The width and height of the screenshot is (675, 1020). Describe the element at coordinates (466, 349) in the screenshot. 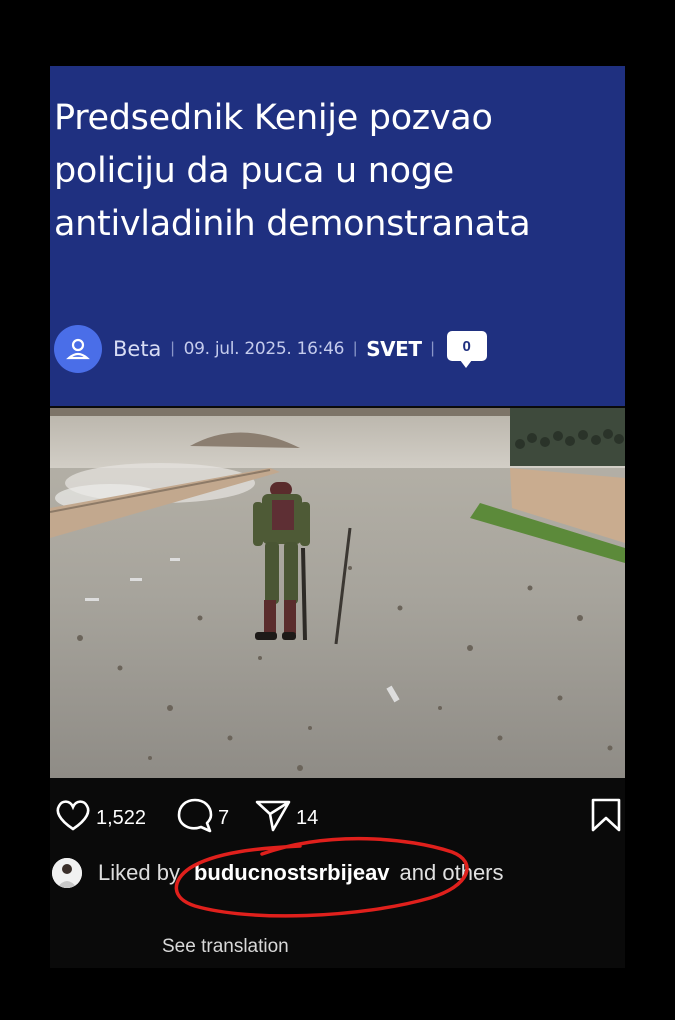

I see `comment-count-badge: 0` at that location.